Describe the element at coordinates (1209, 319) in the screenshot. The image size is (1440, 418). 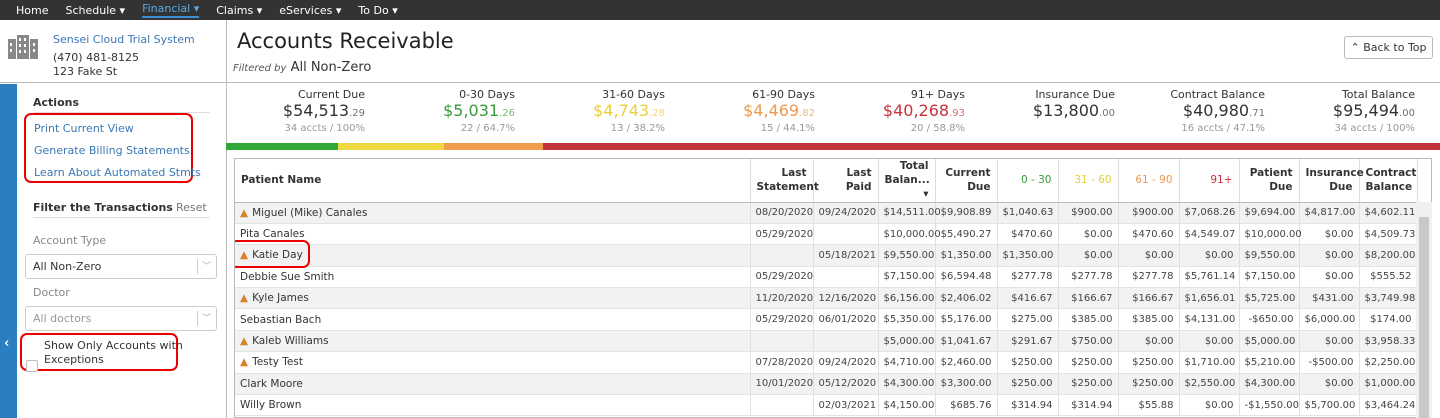
I see `table-cell: $4,131.00` at that location.